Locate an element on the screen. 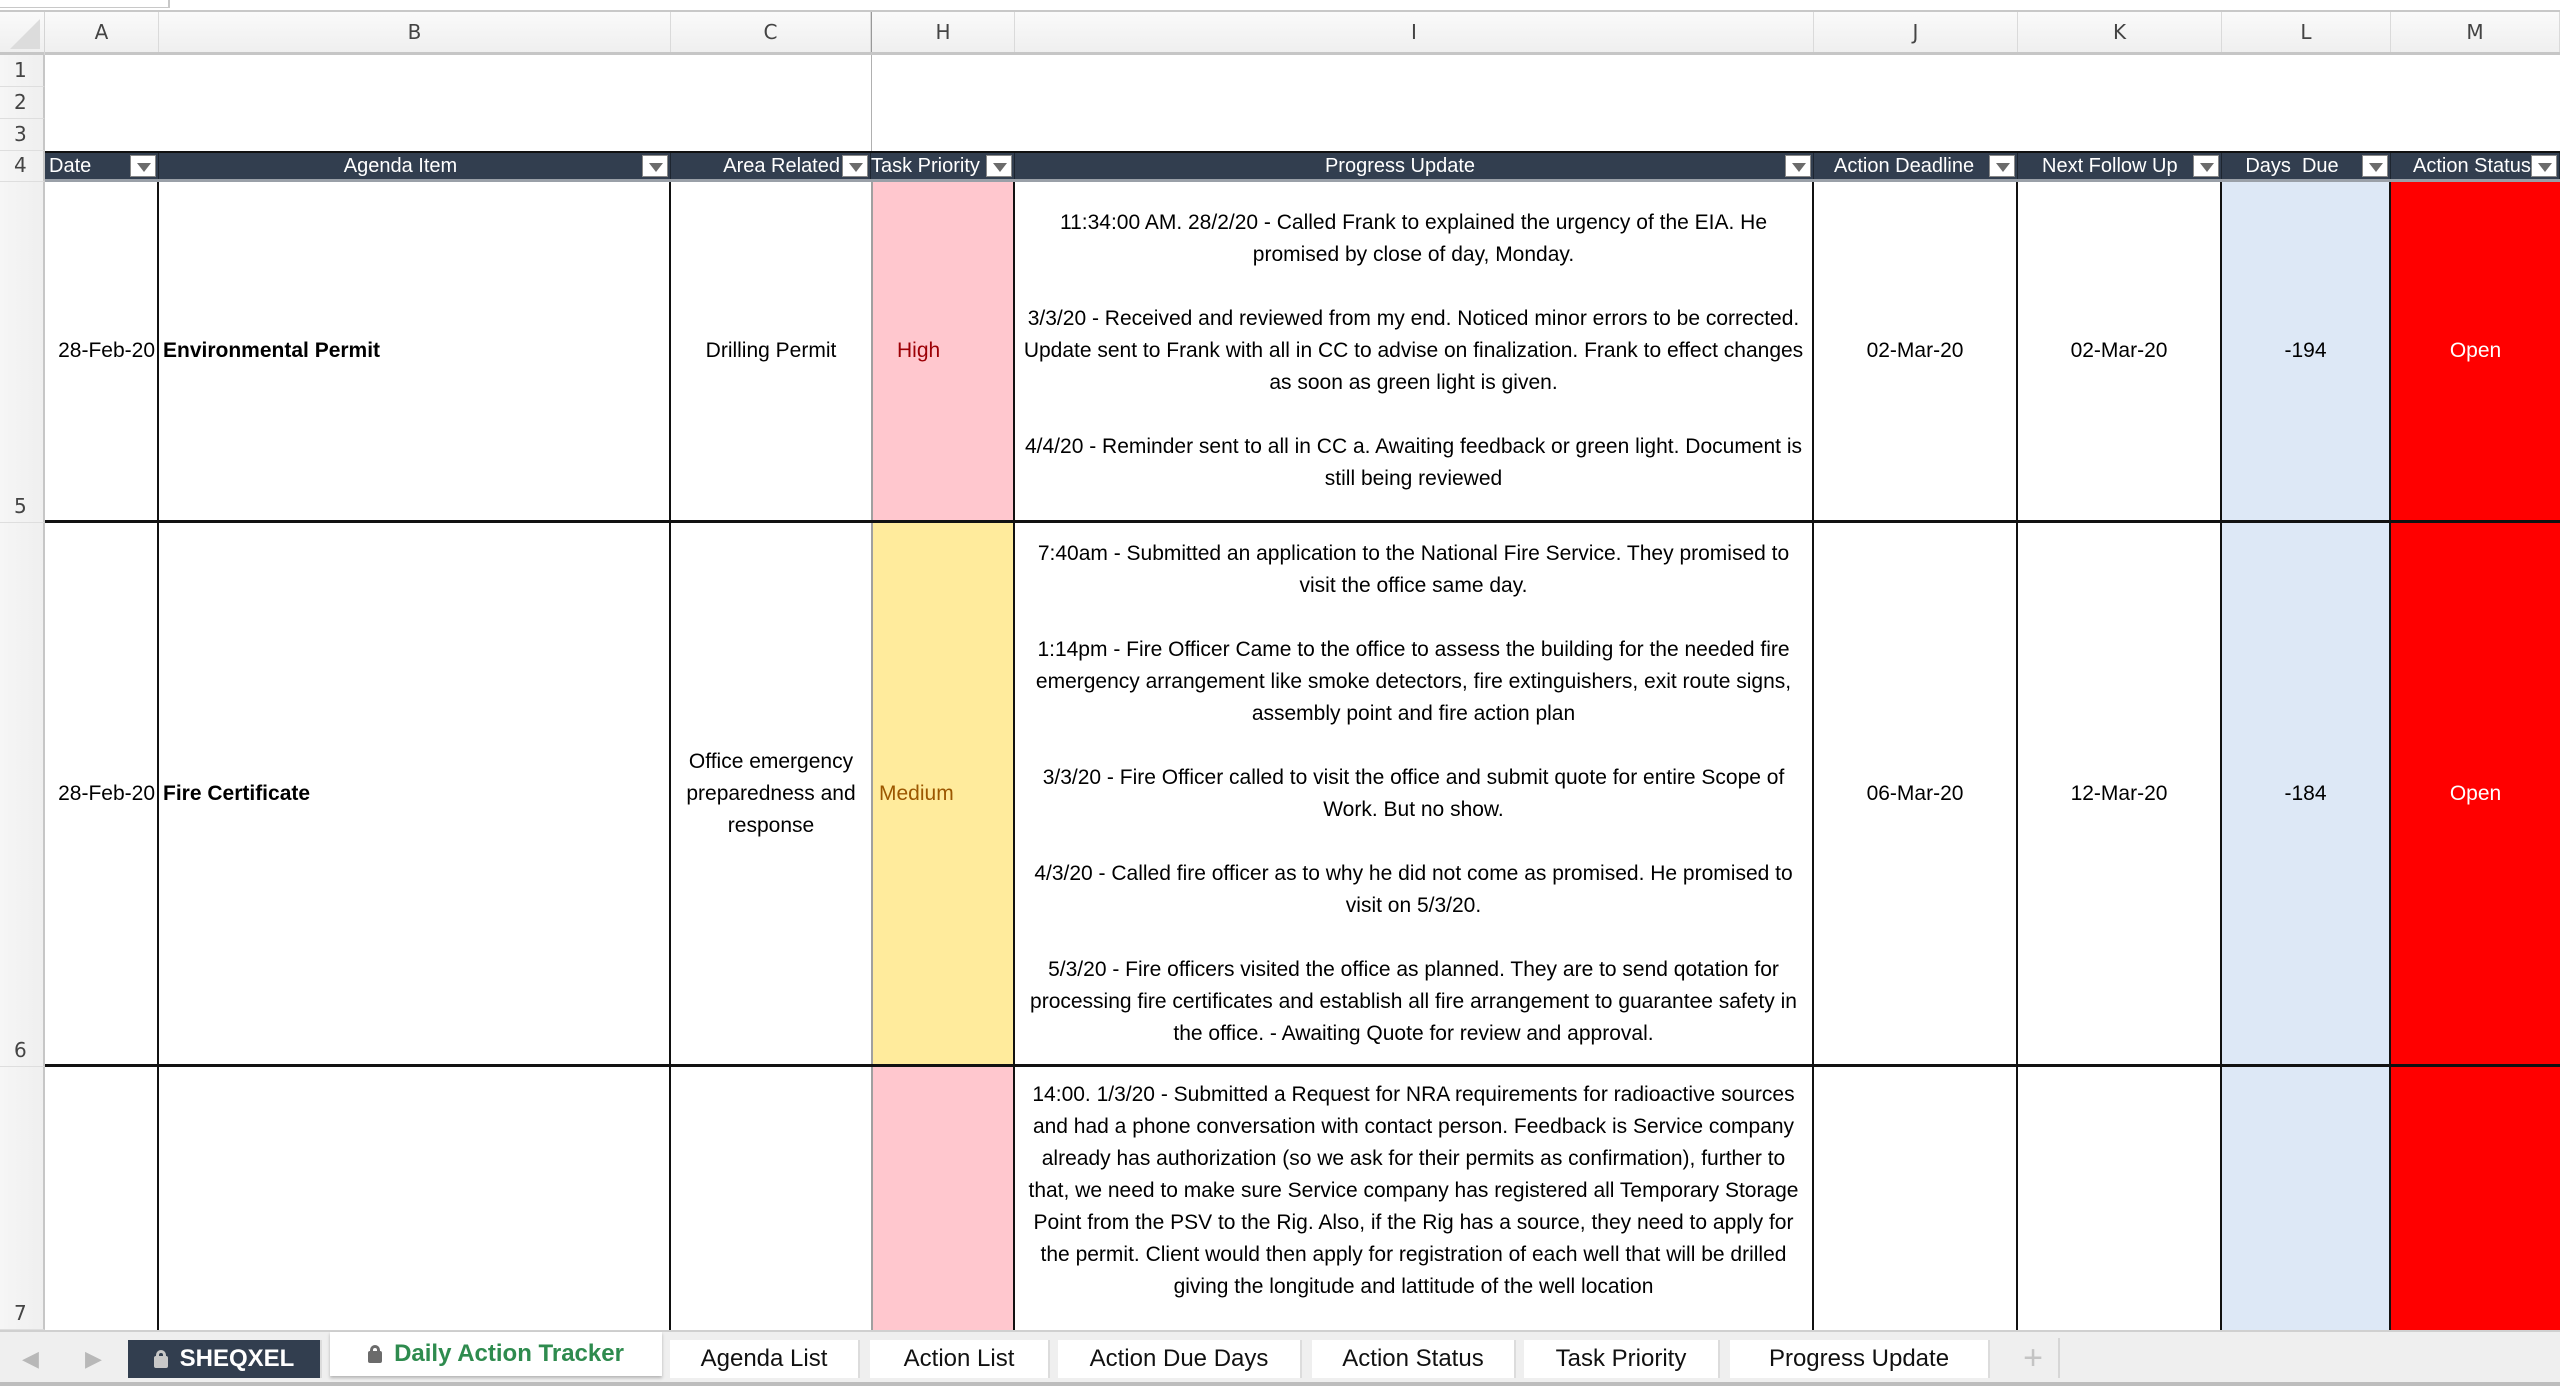 This screenshot has width=2560, height=1386. cell-area-related: Drilling Permit is located at coordinates (771, 351).